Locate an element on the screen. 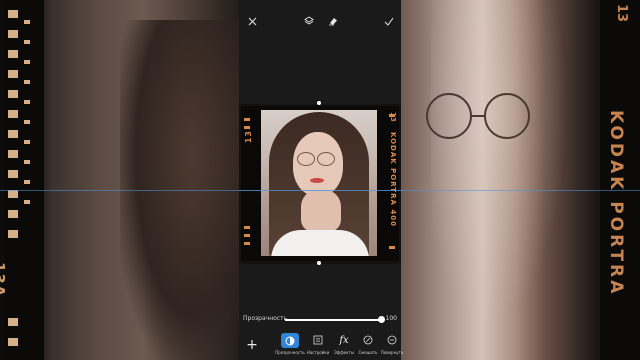 This screenshot has width=640, height=360. film-left-label: 13 is located at coordinates (248, 137).